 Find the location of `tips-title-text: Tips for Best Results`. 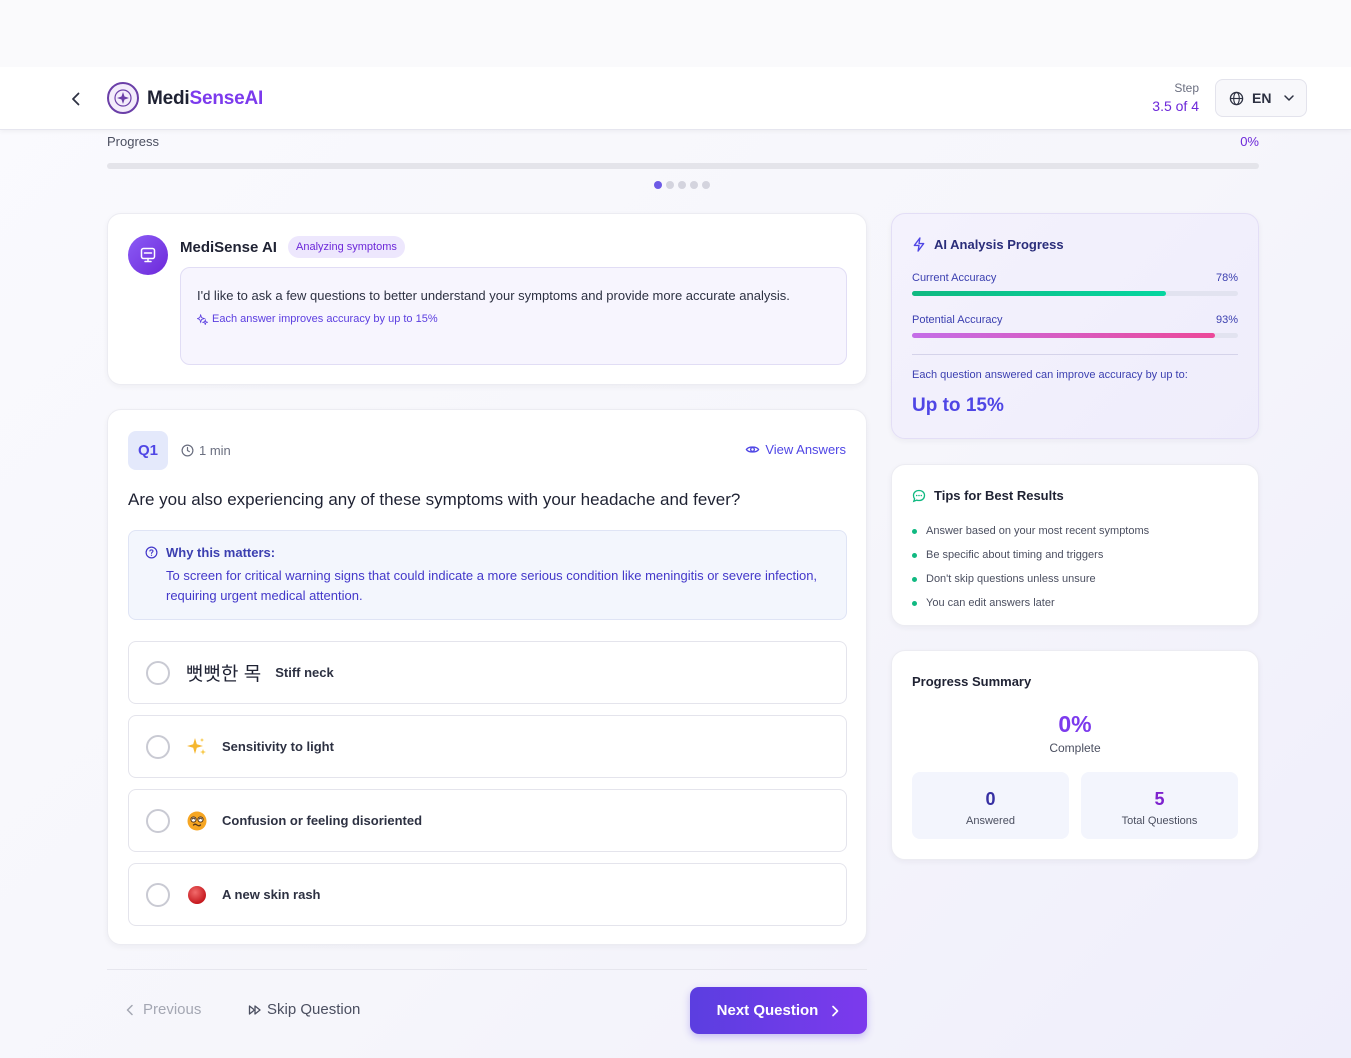

tips-title-text: Tips for Best Results is located at coordinates (999, 495).